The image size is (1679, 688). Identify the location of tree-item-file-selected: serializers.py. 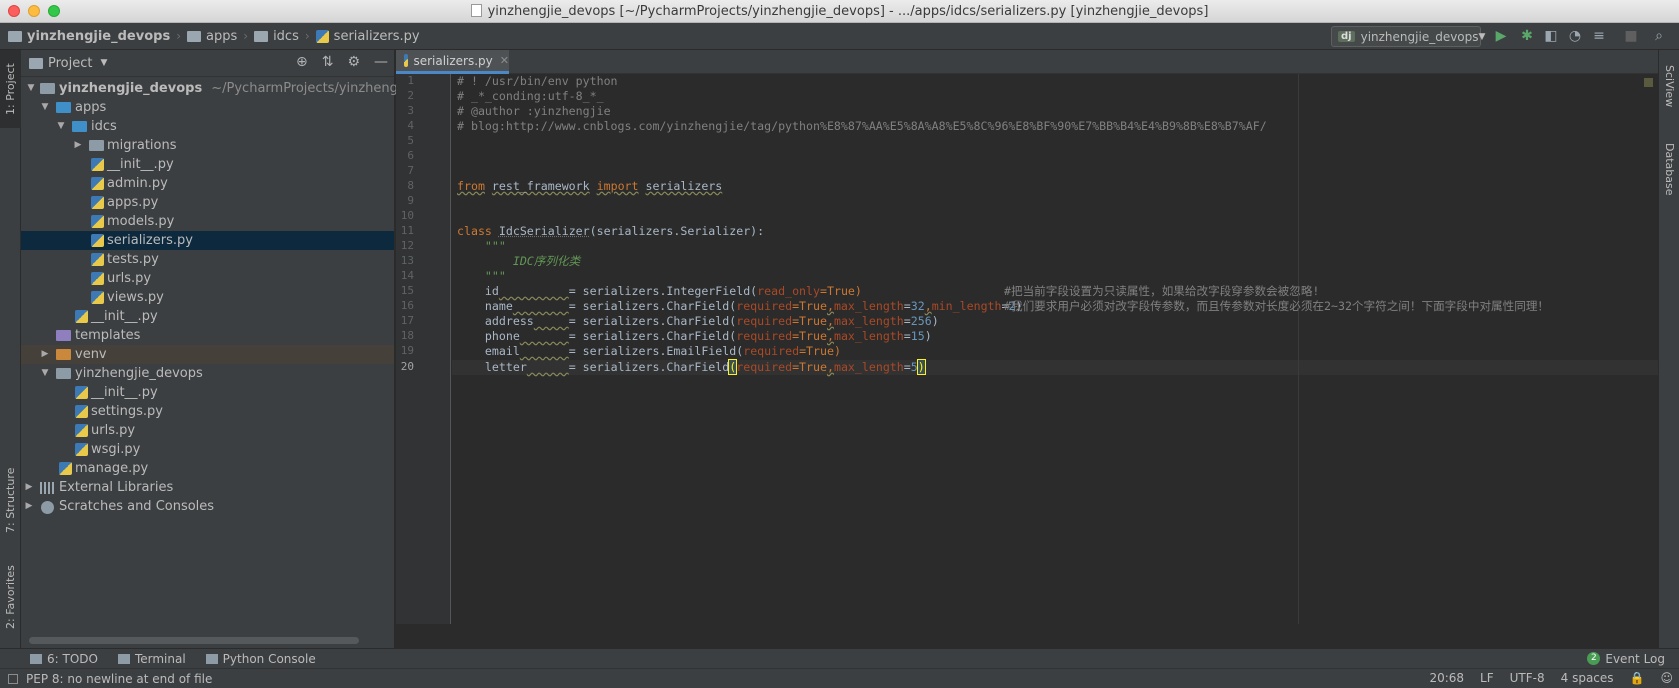
(207, 240).